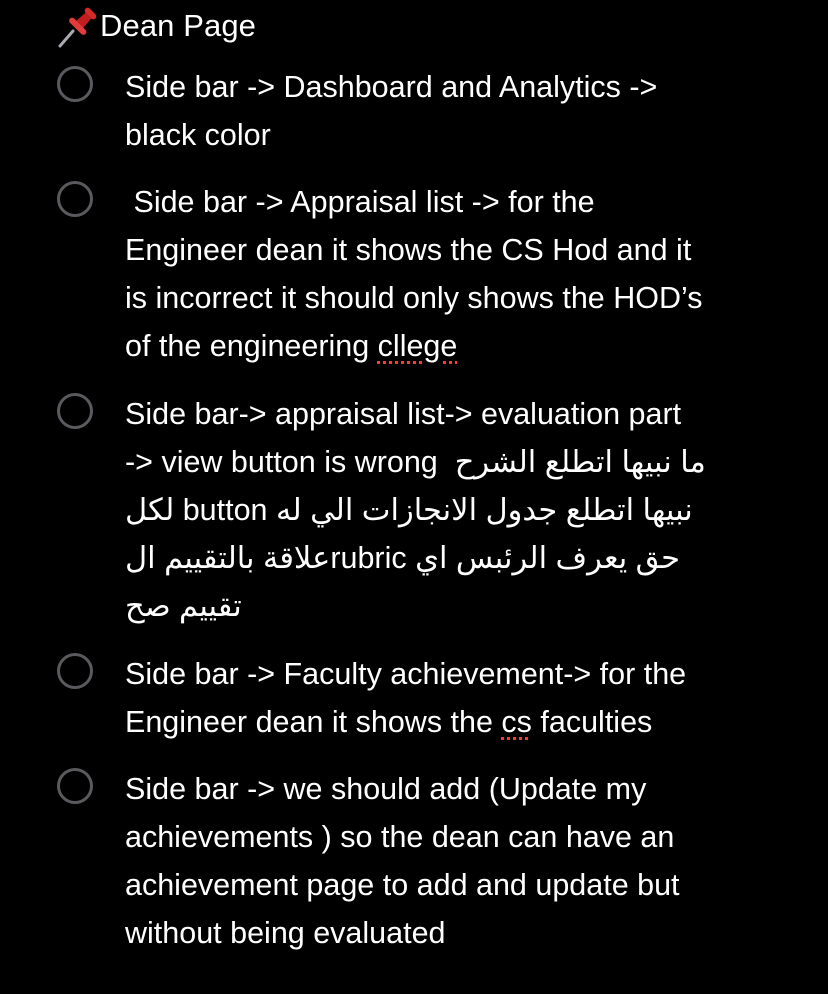 This screenshot has width=828, height=994. I want to click on misspelled-word: cllege, so click(418, 346).